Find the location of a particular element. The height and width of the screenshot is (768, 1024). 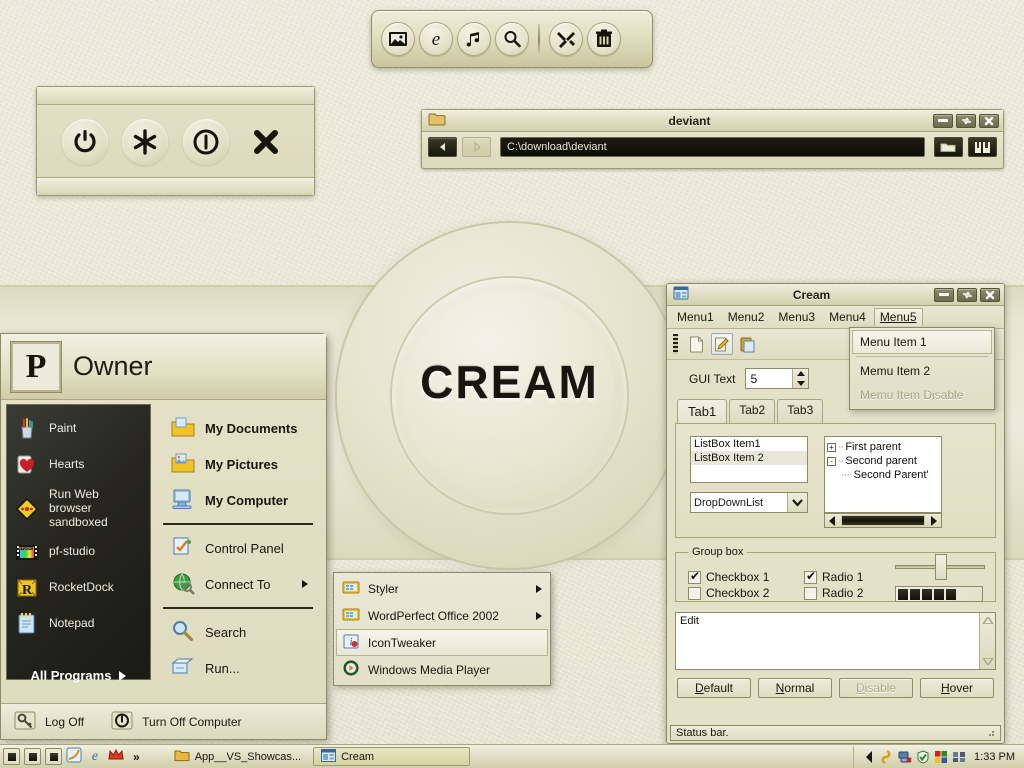

checkbox-1: Checkbox 1 is located at coordinates (734, 576).